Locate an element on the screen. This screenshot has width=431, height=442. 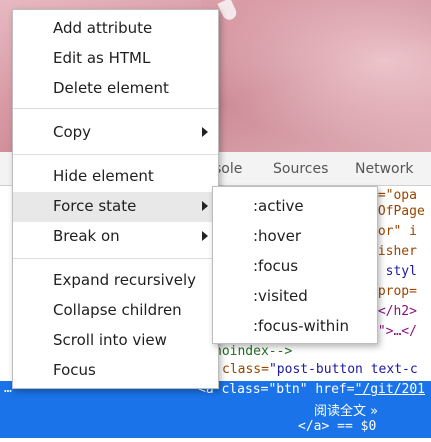
menu-item-hide-element: Hide element is located at coordinates (115, 177).